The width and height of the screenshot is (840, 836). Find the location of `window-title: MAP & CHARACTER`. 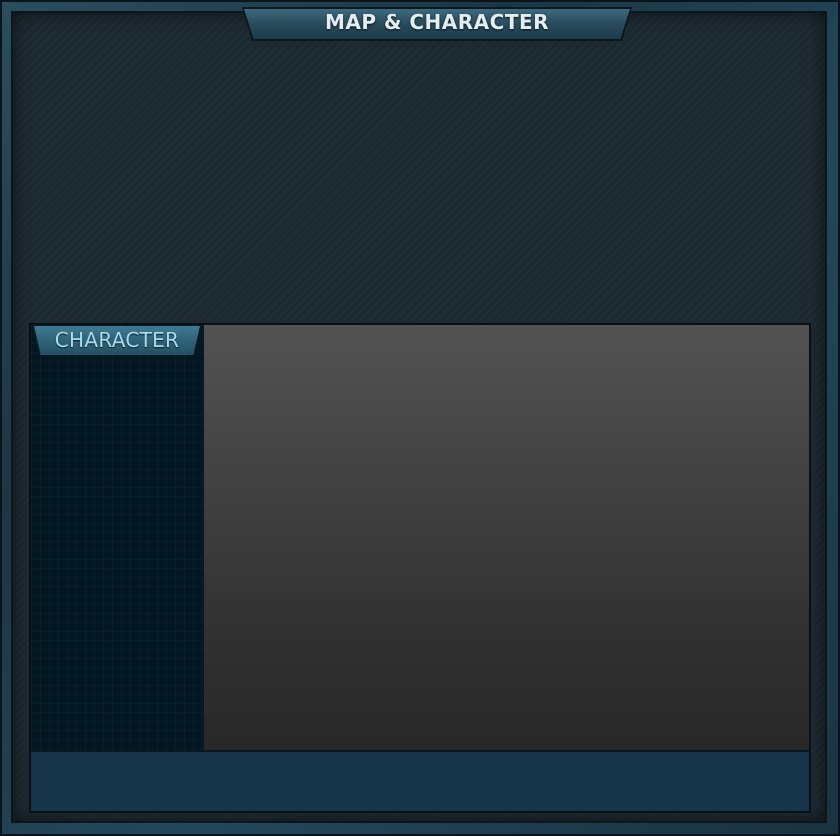

window-title: MAP & CHARACTER is located at coordinates (437, 22).